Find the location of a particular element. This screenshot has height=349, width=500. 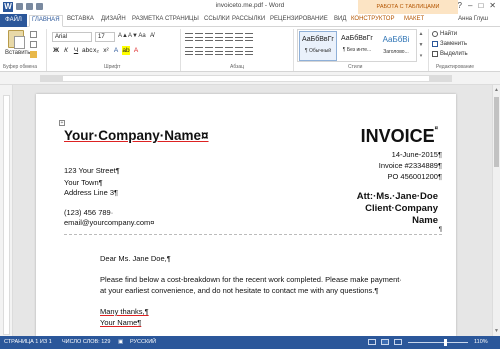

zoom-slider is located at coordinates (438, 342).